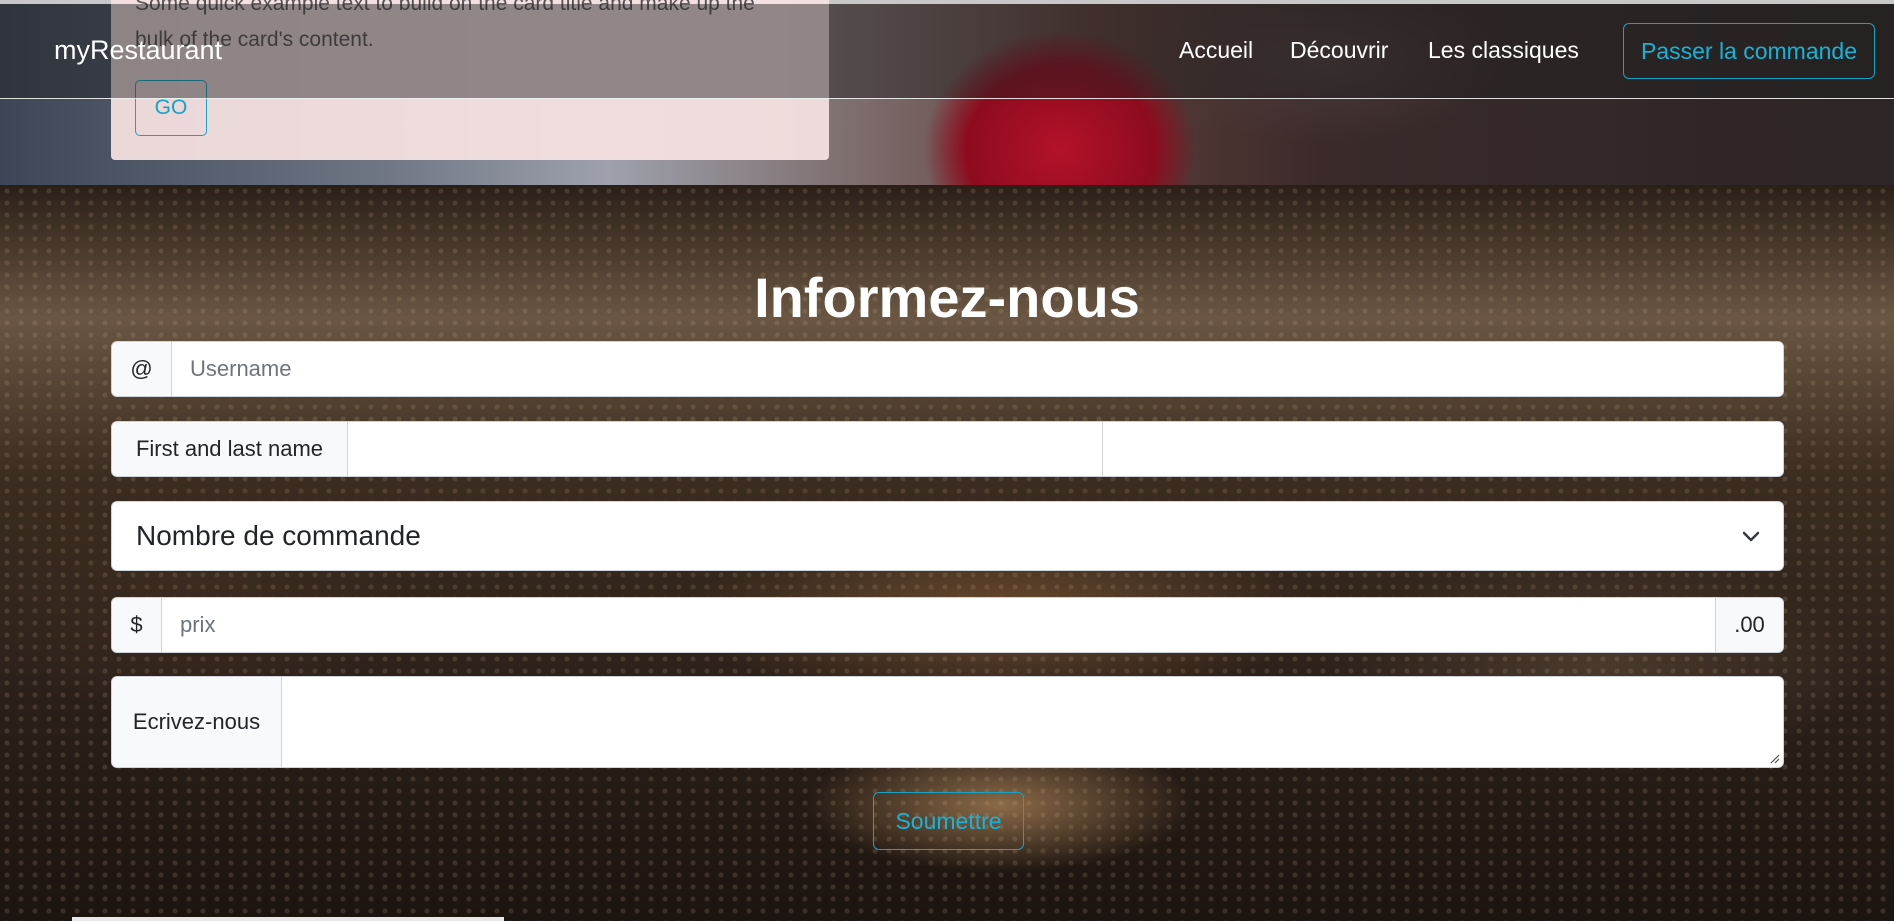 This screenshot has width=1894, height=921. I want to click on nav-link-les-classiques: Les classiques, so click(1503, 50).